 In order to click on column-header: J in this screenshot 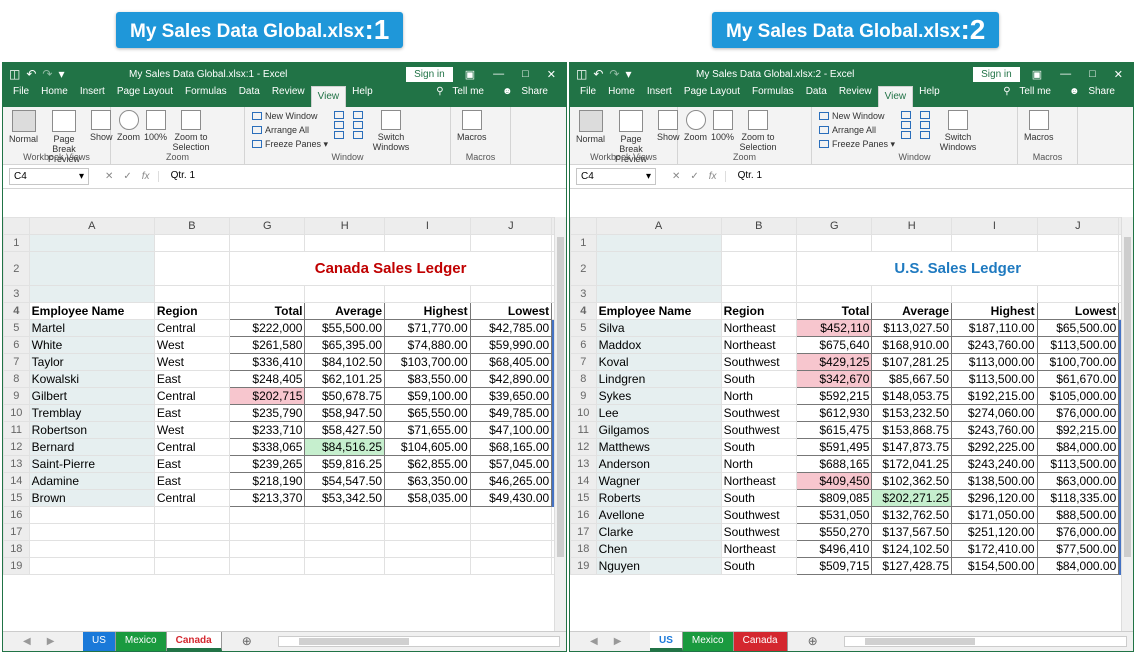, I will do `click(1078, 226)`.